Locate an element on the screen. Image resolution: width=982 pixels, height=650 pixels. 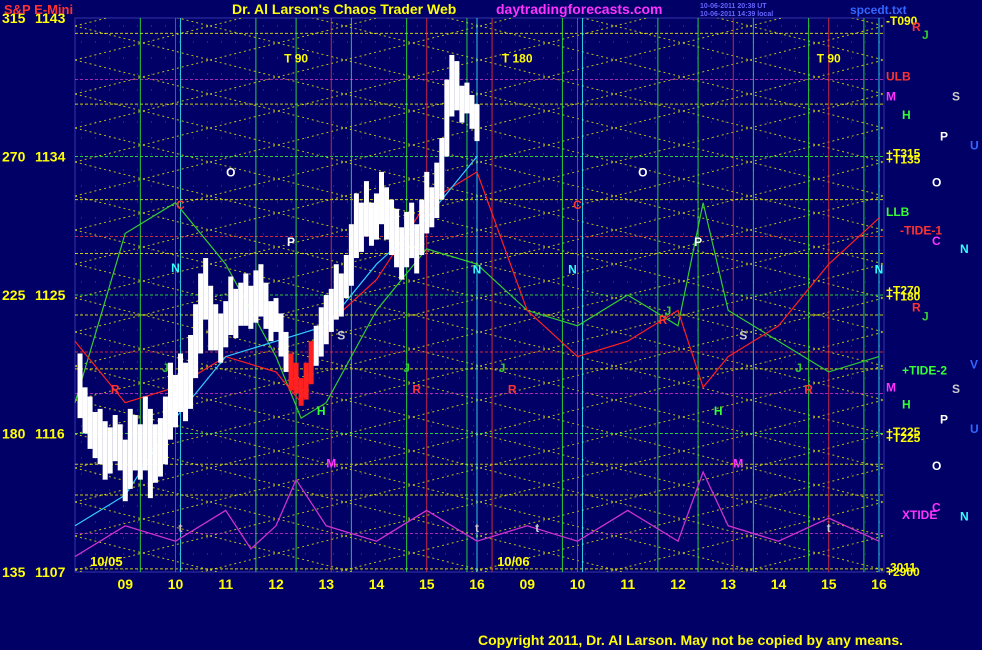
timestamp-local: 10-06-2011 14:39 local is located at coordinates (736, 14).